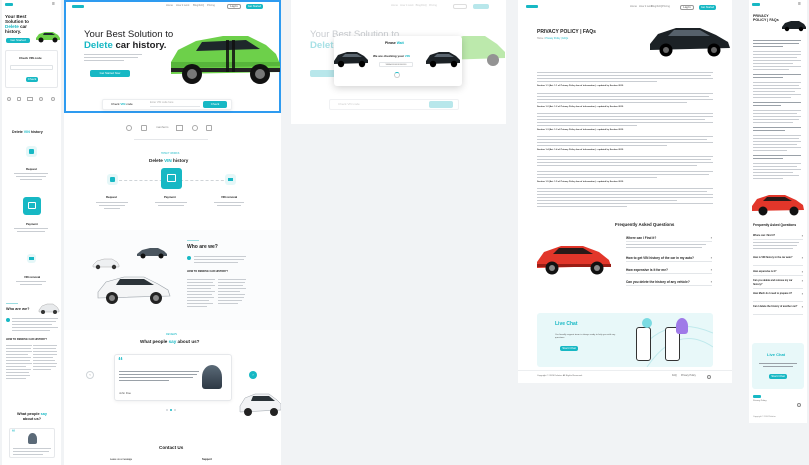  I want to click on nav-home: Home, so click(169, 6).